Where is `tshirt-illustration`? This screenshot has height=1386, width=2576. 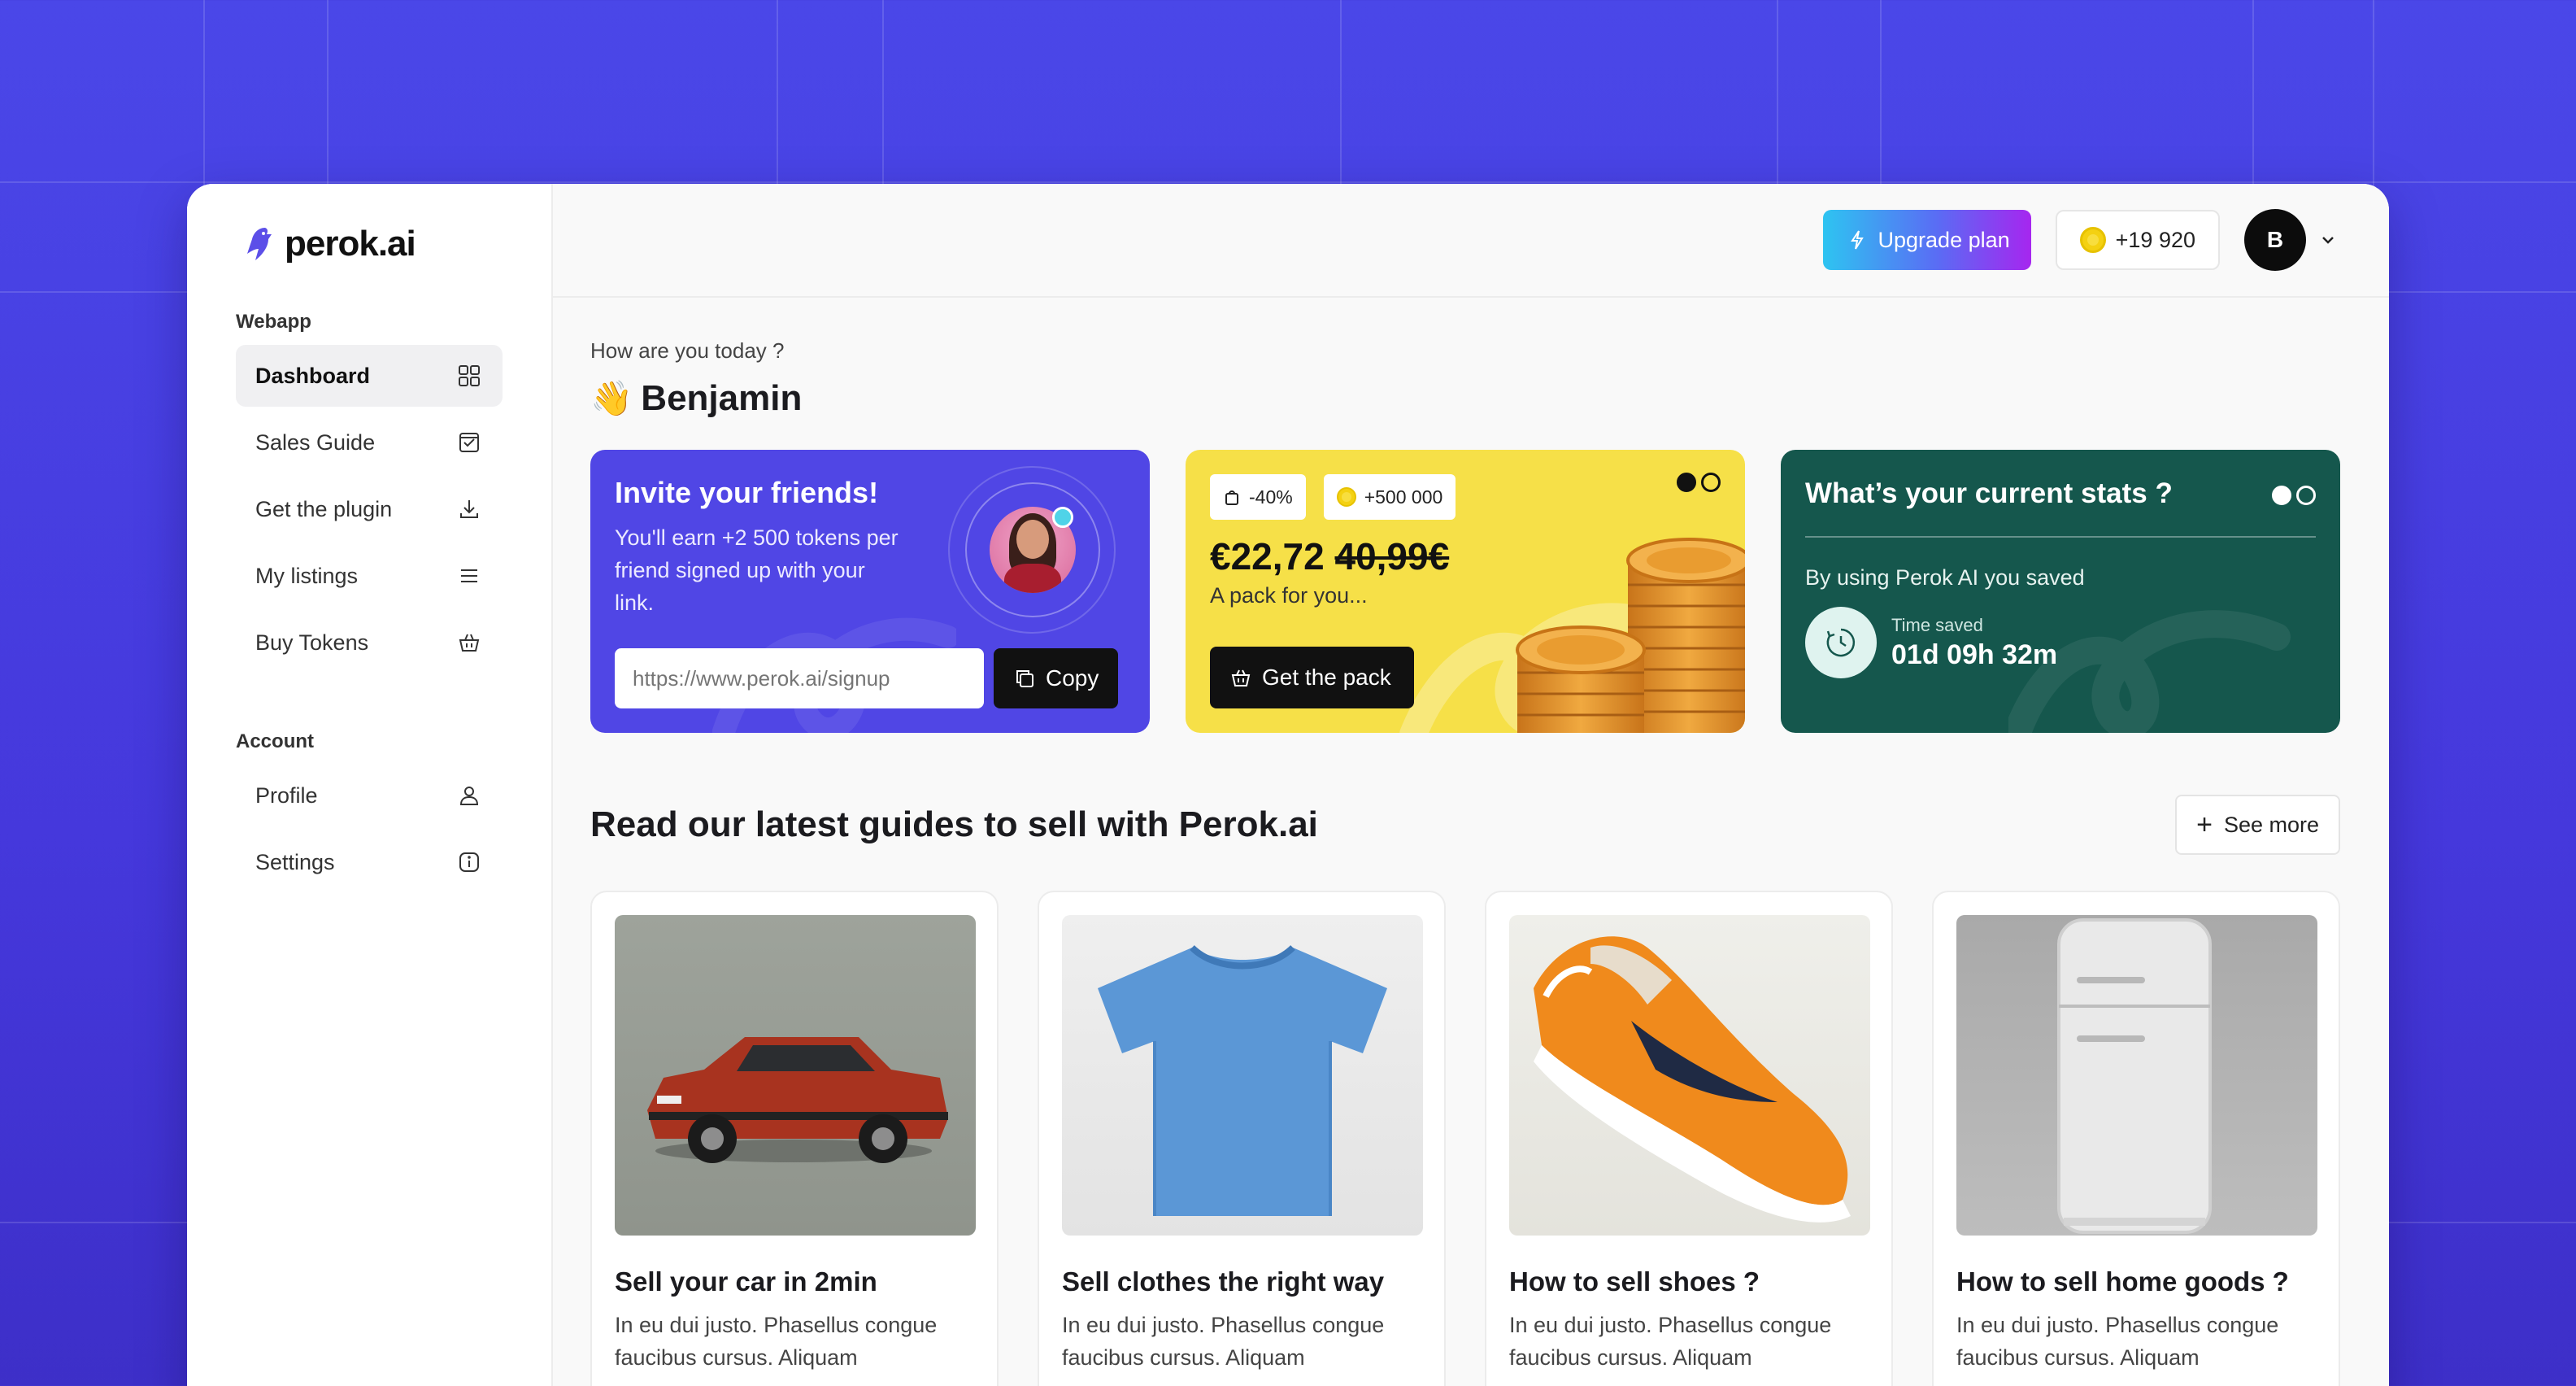
tshirt-illustration is located at coordinates (1243, 1080).